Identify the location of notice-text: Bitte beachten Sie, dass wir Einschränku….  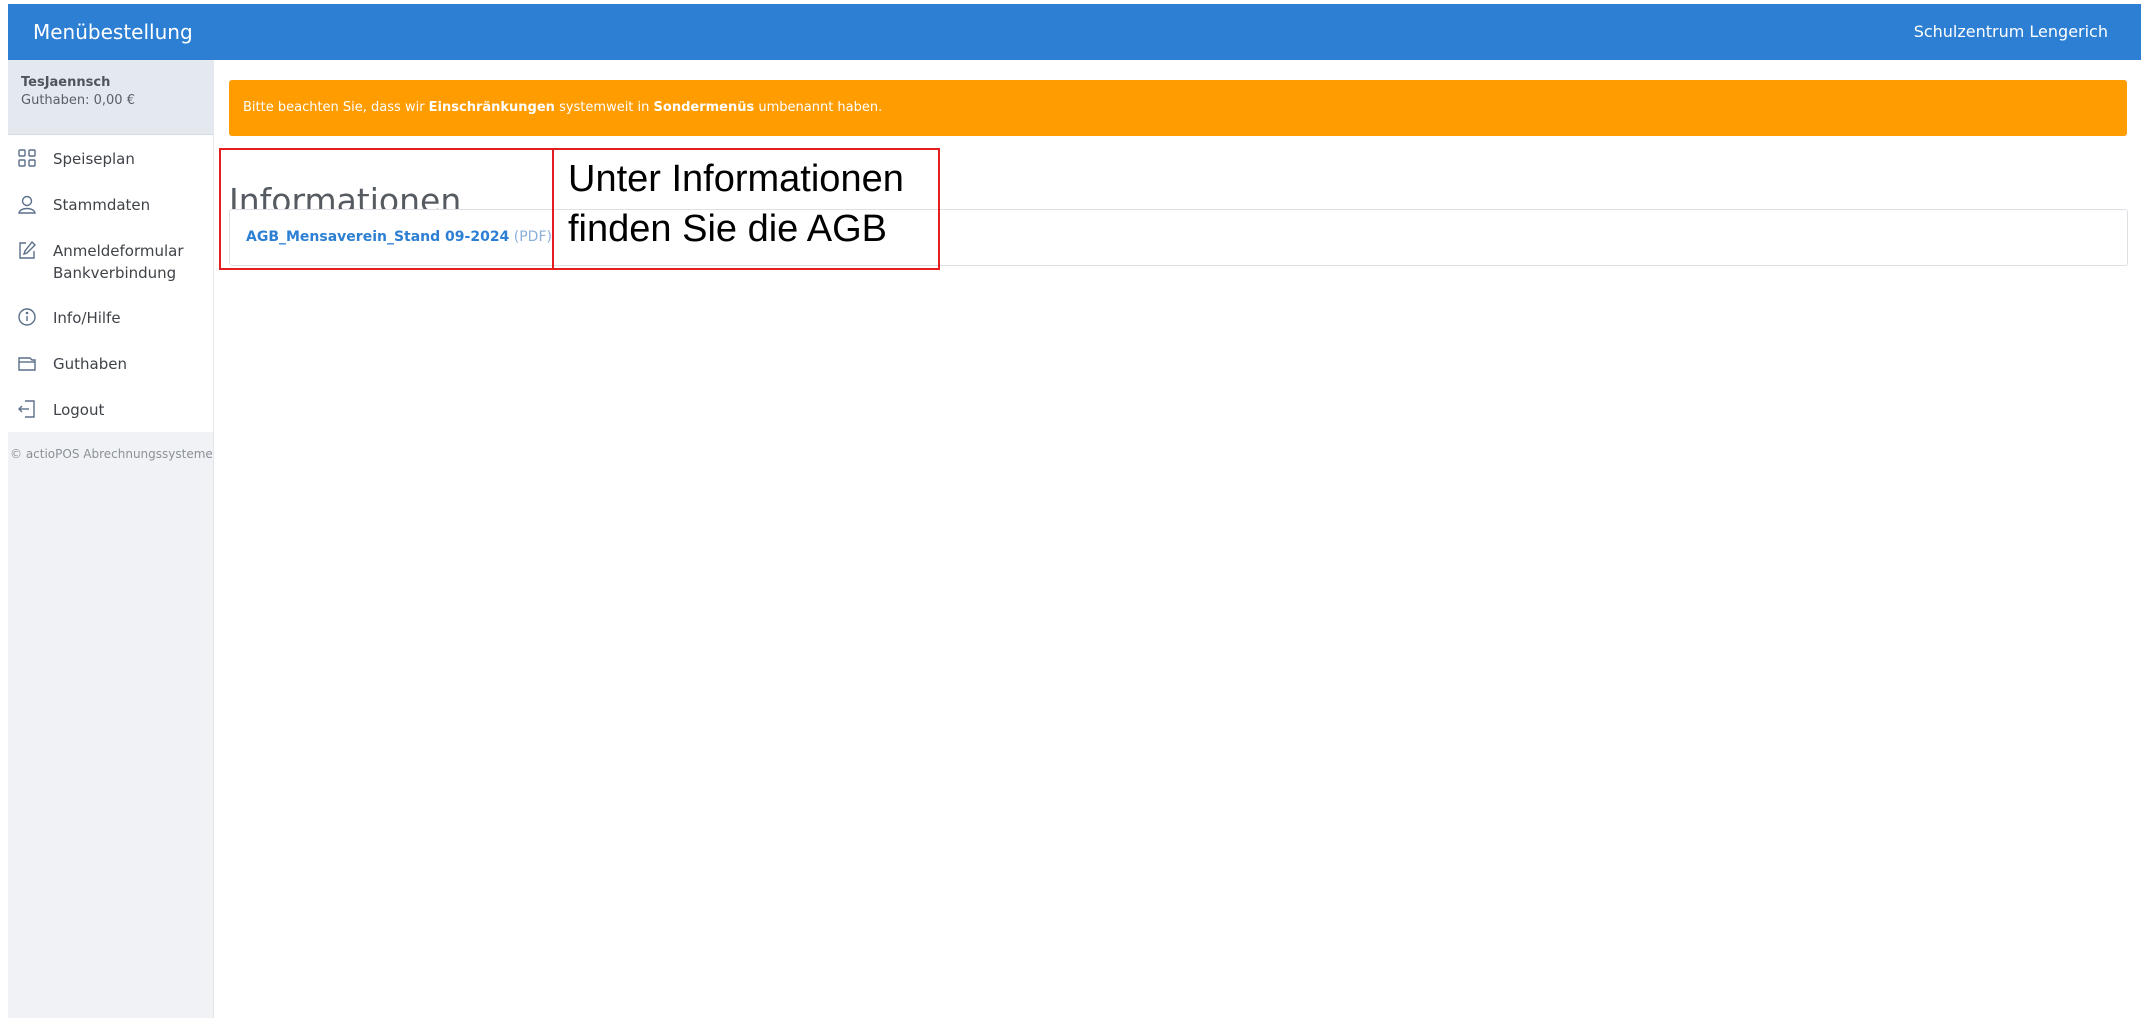
(563, 107).